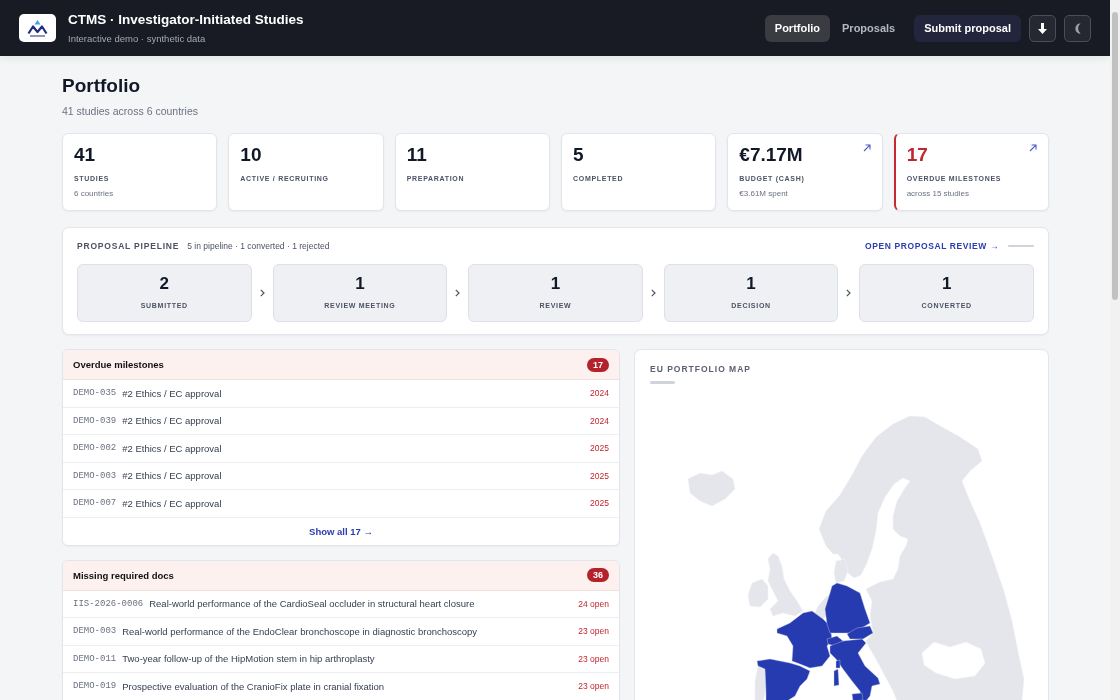  What do you see at coordinates (417, 155) in the screenshot?
I see `stat-value: 11` at bounding box center [417, 155].